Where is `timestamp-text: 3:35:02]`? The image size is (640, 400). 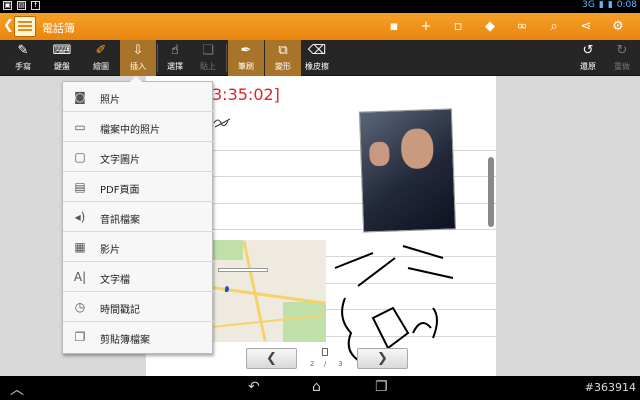 timestamp-text: 3:35:02] is located at coordinates (246, 94).